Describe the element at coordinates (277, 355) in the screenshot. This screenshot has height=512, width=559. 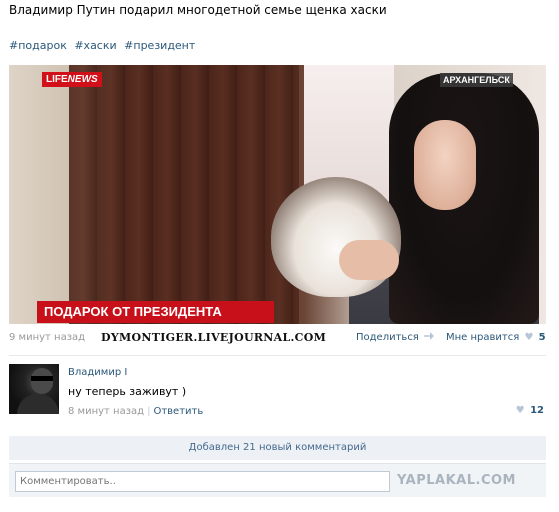
I see `divider` at that location.